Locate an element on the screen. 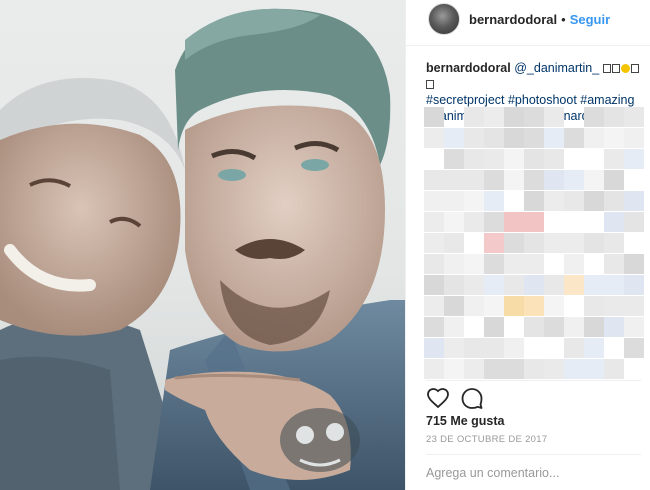  caption-hashtags-line1: #secretproject #photoshoot #amazing is located at coordinates (530, 100).